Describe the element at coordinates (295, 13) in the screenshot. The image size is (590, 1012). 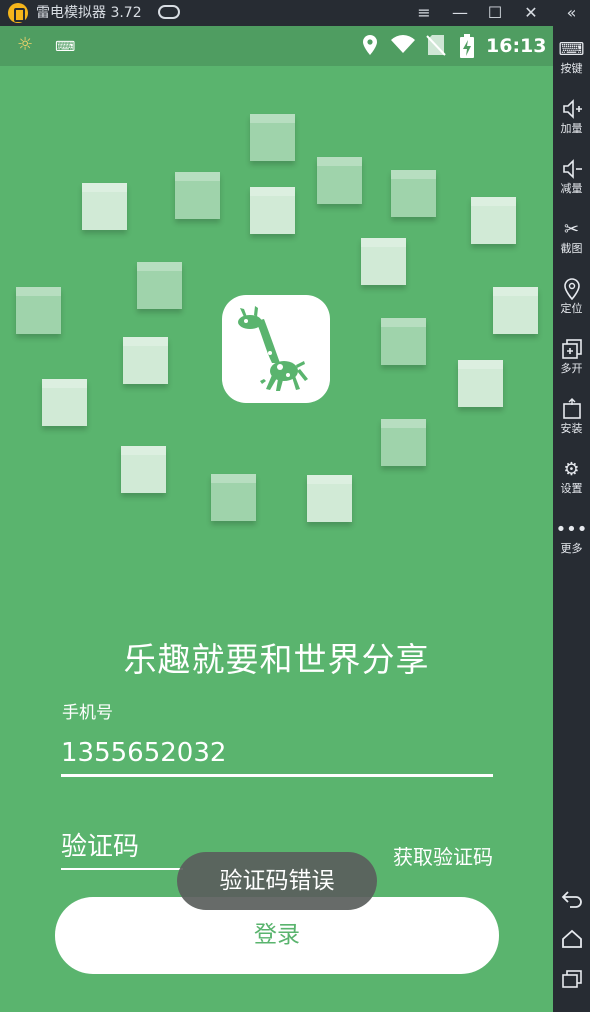
I see `emulator-title-bar: 雷电模拟器 3.72 ≡ — ☐ ✕ «` at that location.